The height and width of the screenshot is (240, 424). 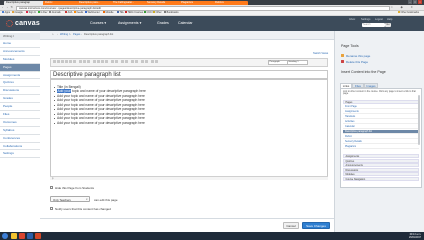 I want to click on nav-courses: Courses ▾, so click(x=98, y=23).